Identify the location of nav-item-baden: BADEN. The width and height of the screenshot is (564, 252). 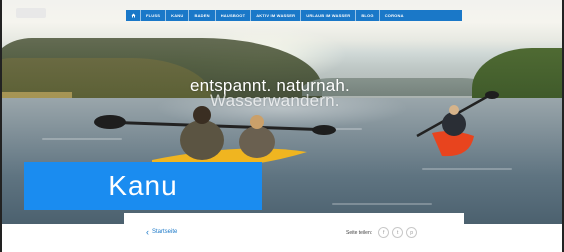
(202, 15).